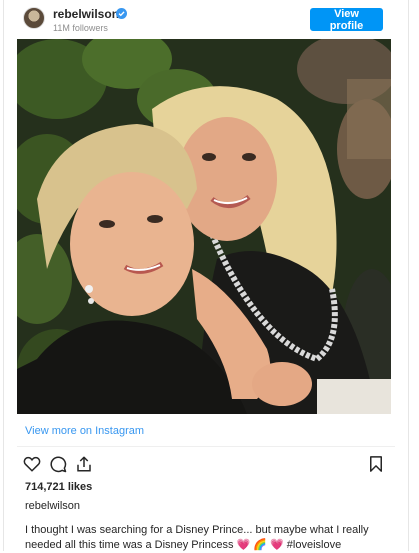 This screenshot has width=419, height=553. I want to click on view-more-on-instagram-link: View more on Instagram, so click(84, 431).